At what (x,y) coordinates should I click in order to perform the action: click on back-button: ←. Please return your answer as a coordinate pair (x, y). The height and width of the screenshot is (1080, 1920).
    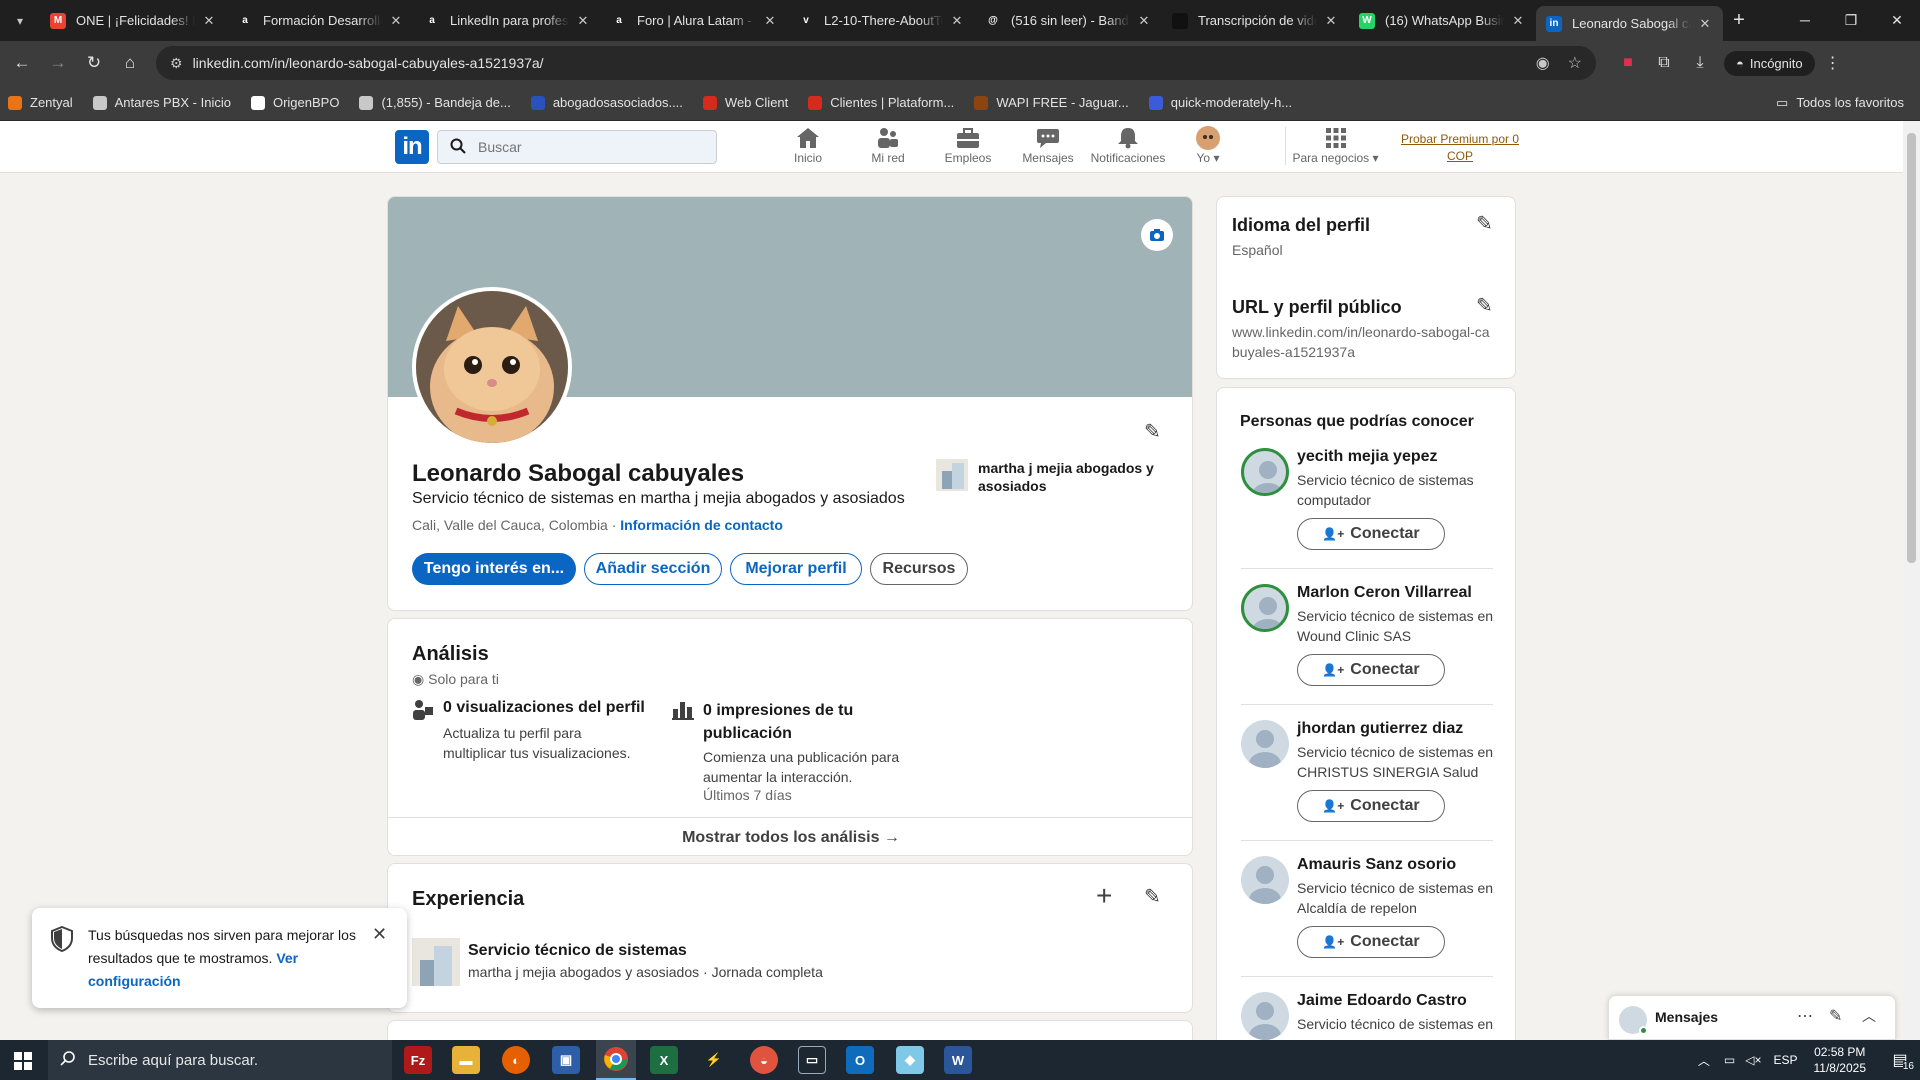
    Looking at the image, I should click on (22, 63).